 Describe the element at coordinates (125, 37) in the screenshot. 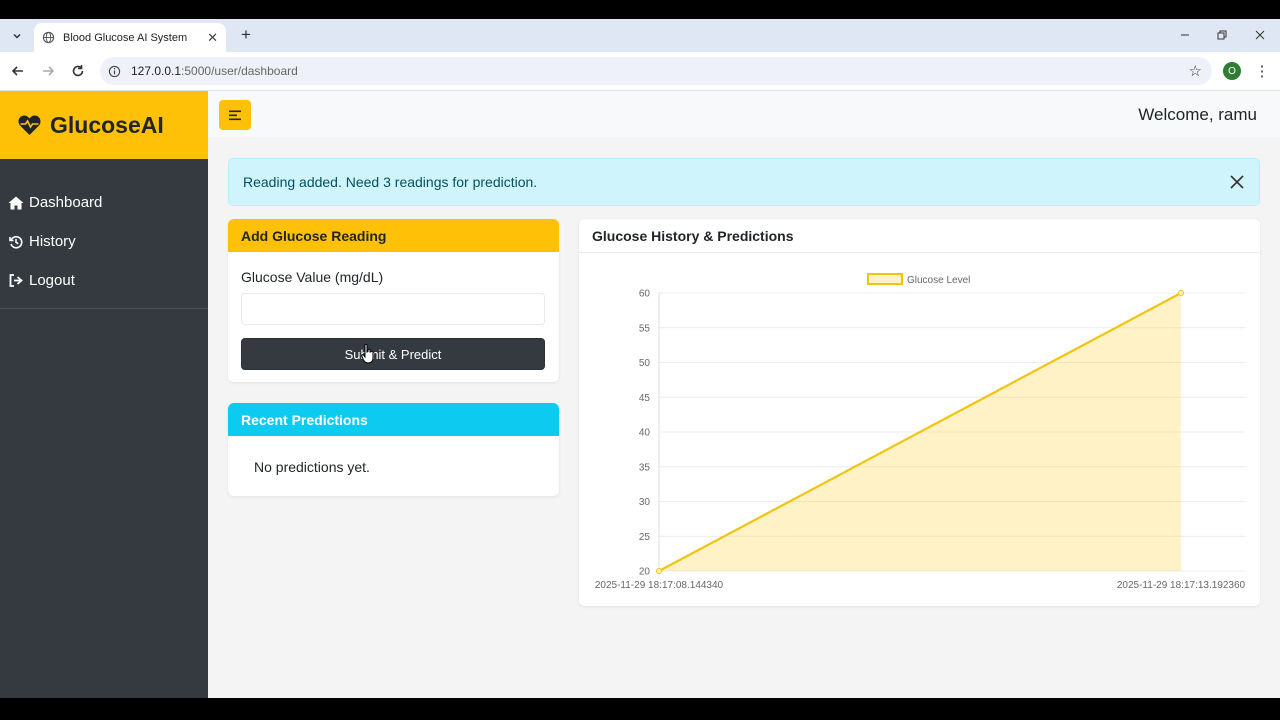

I see `tab-title: Blood Glucose AI System` at that location.